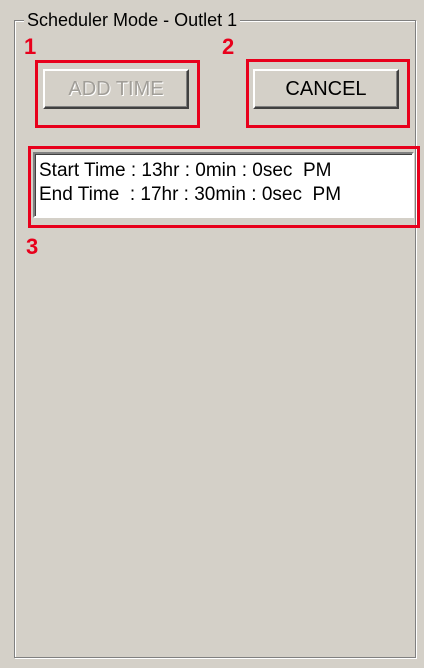 This screenshot has height=668, width=424. I want to click on annotation-number-1: 1, so click(30, 46).